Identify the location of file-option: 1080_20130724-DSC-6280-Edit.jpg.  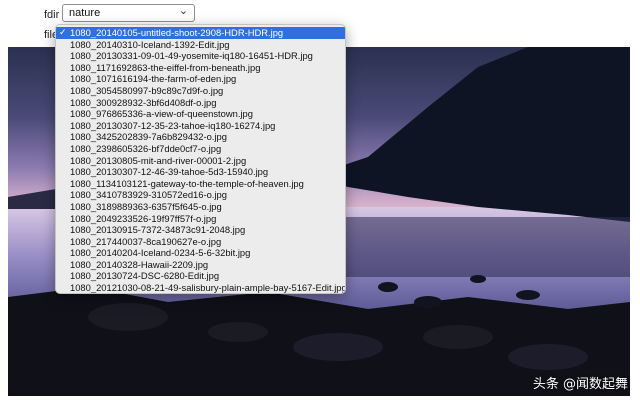
(200, 276).